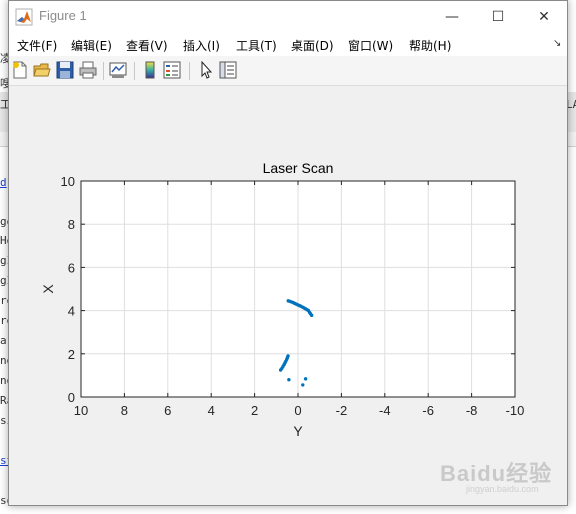 Image resolution: width=576 pixels, height=514 pixels. Describe the element at coordinates (342, 410) in the screenshot. I see `x-tick-label: -2` at that location.